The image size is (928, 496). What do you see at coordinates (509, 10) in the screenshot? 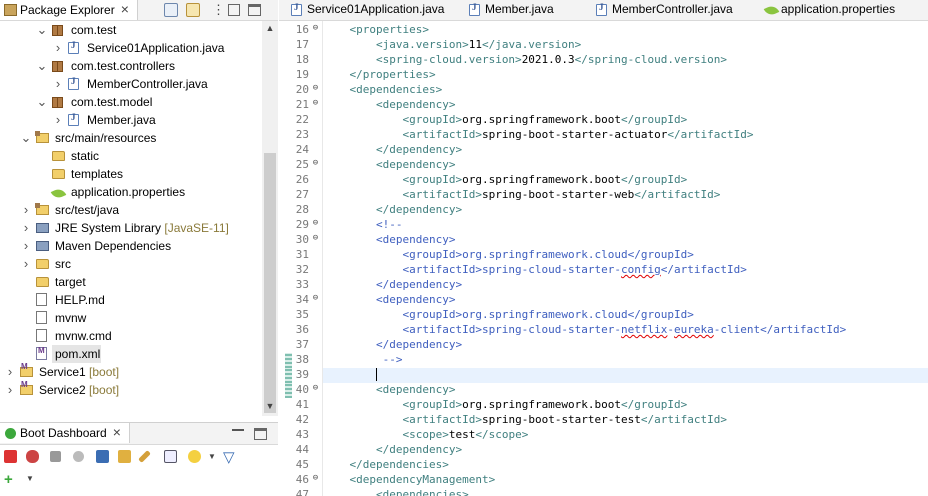
I see `editor-tab: Member.java` at bounding box center [509, 10].